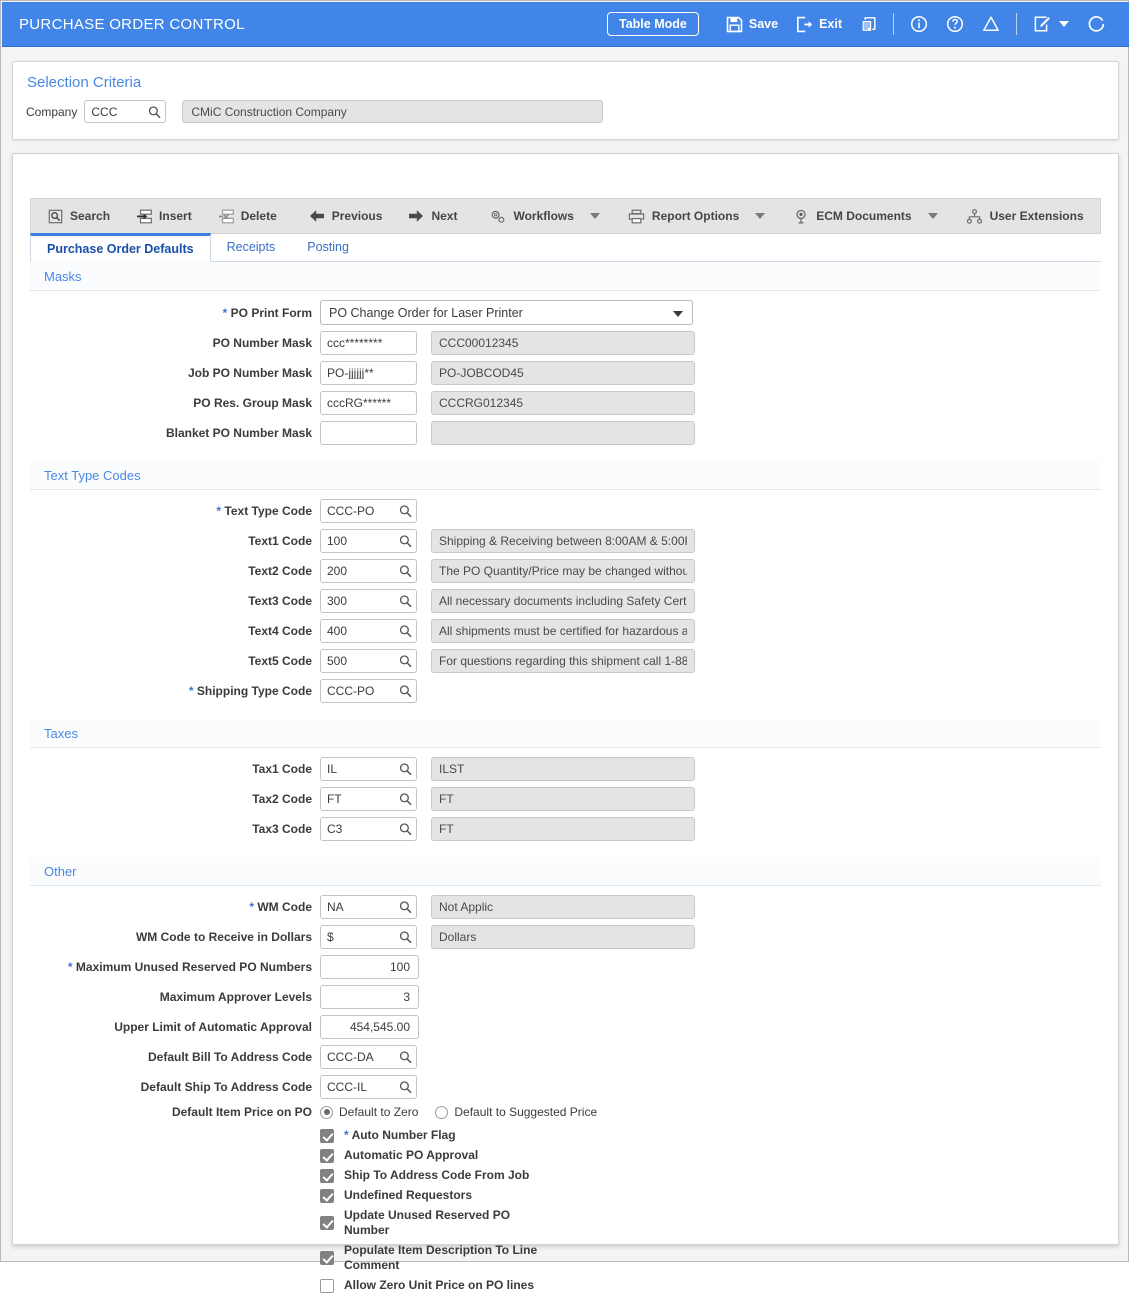 The width and height of the screenshot is (1129, 1308). Describe the element at coordinates (368, 661) in the screenshot. I see `text5-code-input: 500` at that location.